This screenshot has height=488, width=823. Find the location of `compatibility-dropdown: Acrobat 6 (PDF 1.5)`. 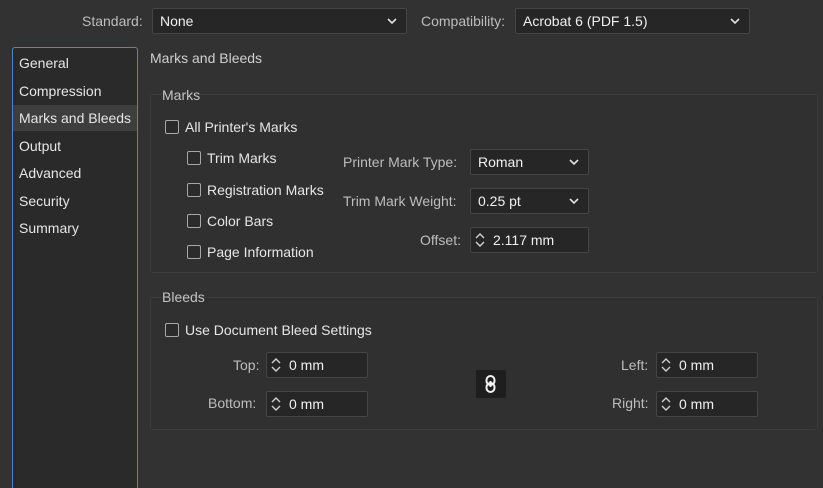

compatibility-dropdown: Acrobat 6 (PDF 1.5) is located at coordinates (632, 21).